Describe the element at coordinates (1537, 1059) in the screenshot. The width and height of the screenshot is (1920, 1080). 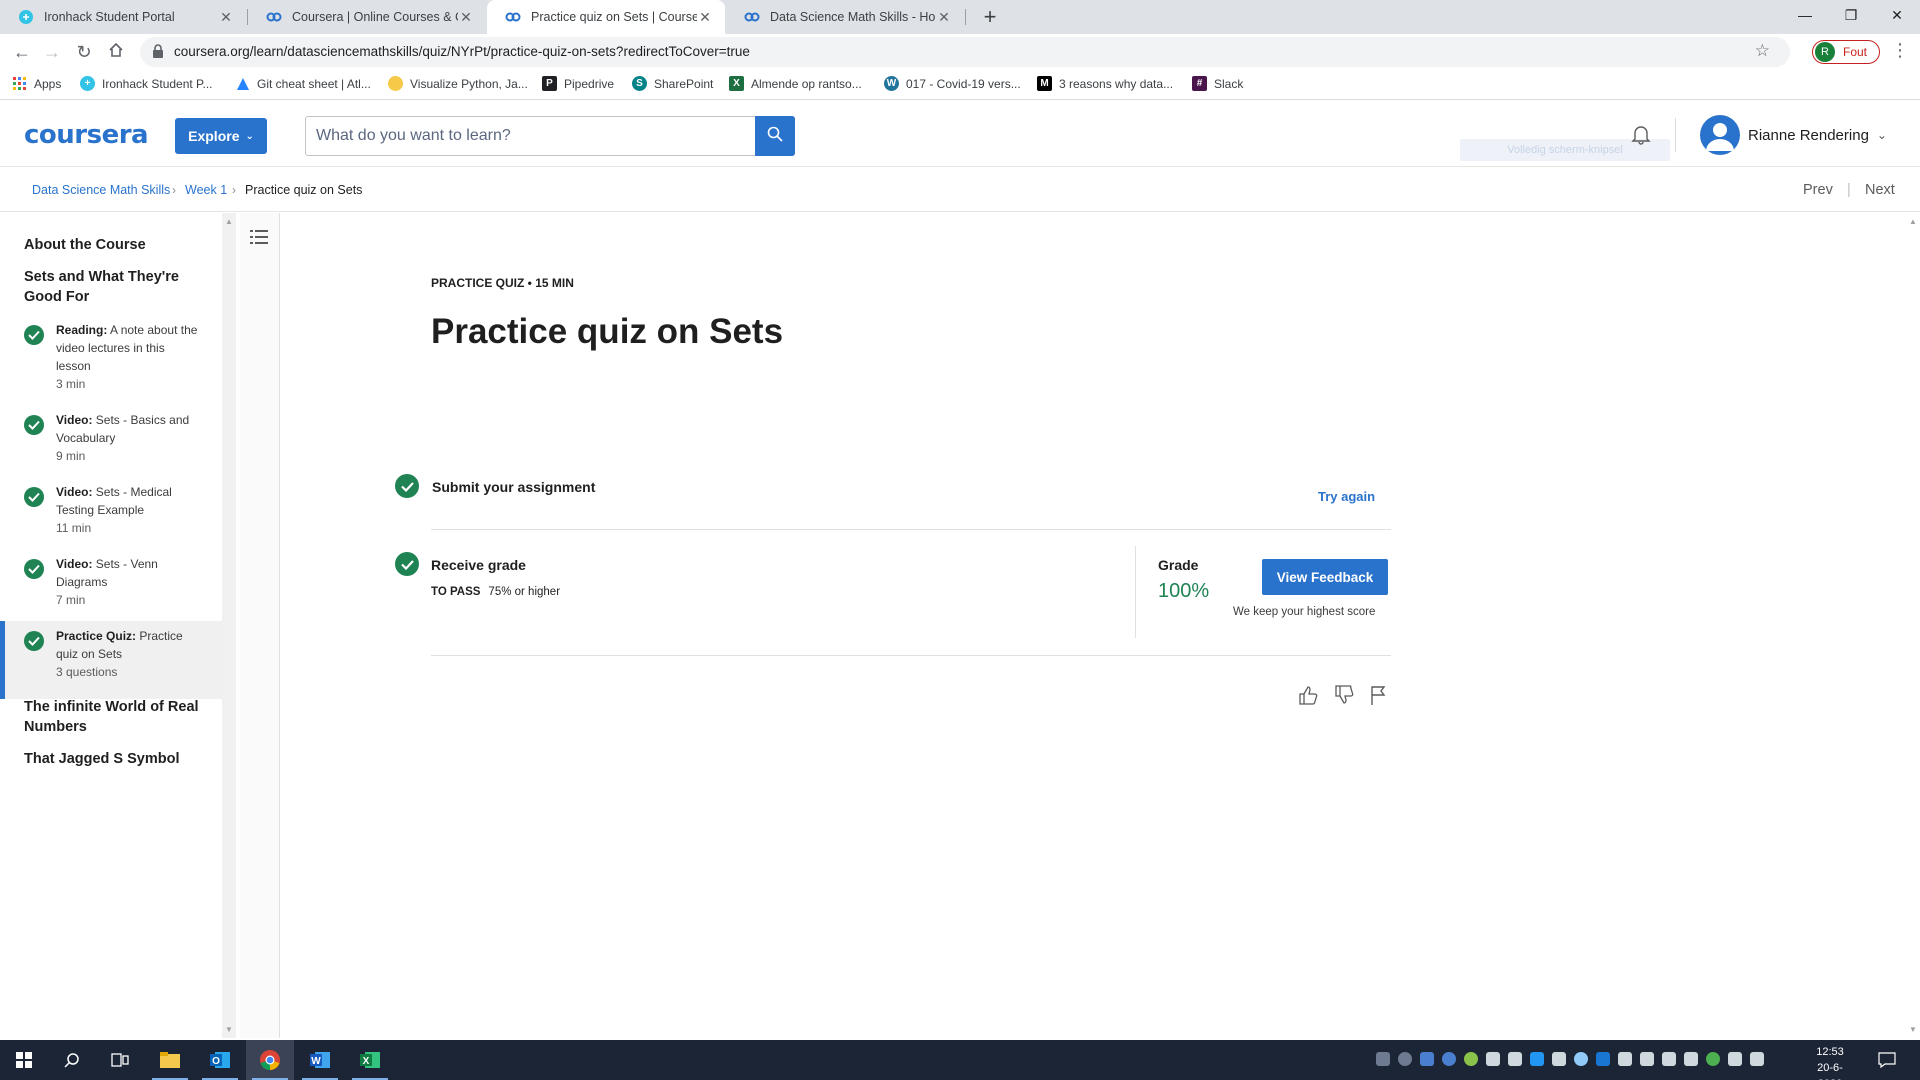
I see `bluetooth-icon` at that location.